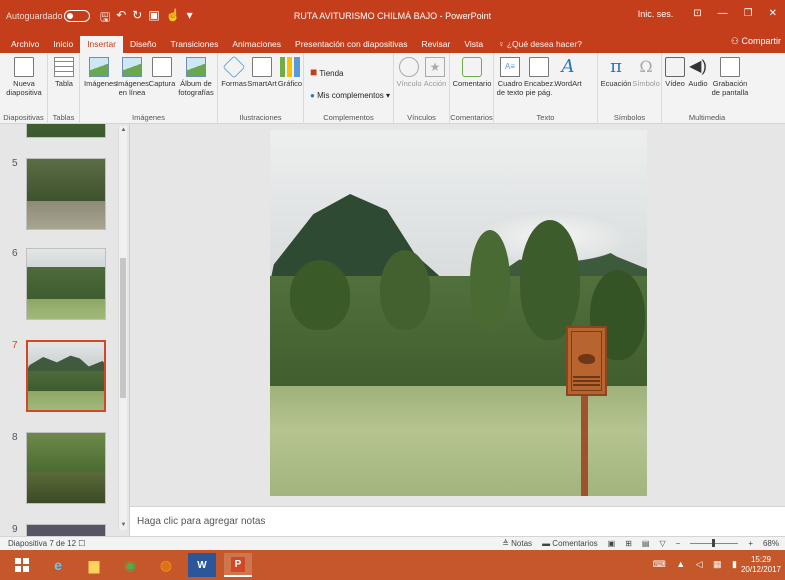 The image size is (785, 580). Describe the element at coordinates (190, 18) in the screenshot. I see `customize-qat-icon: ▾` at that location.